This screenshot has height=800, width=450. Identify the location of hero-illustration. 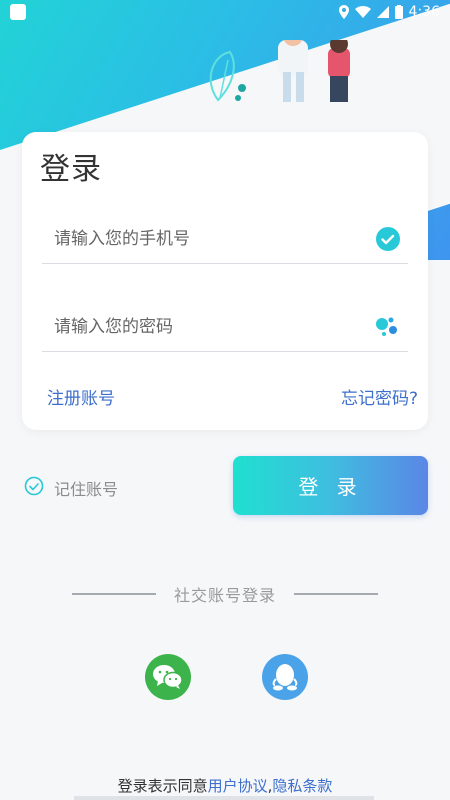
(279, 71).